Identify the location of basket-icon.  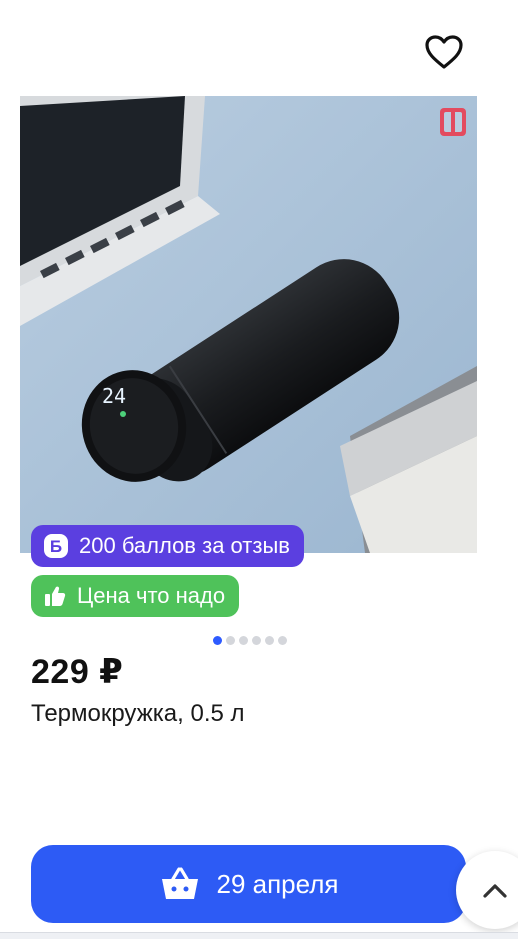
(180, 884).